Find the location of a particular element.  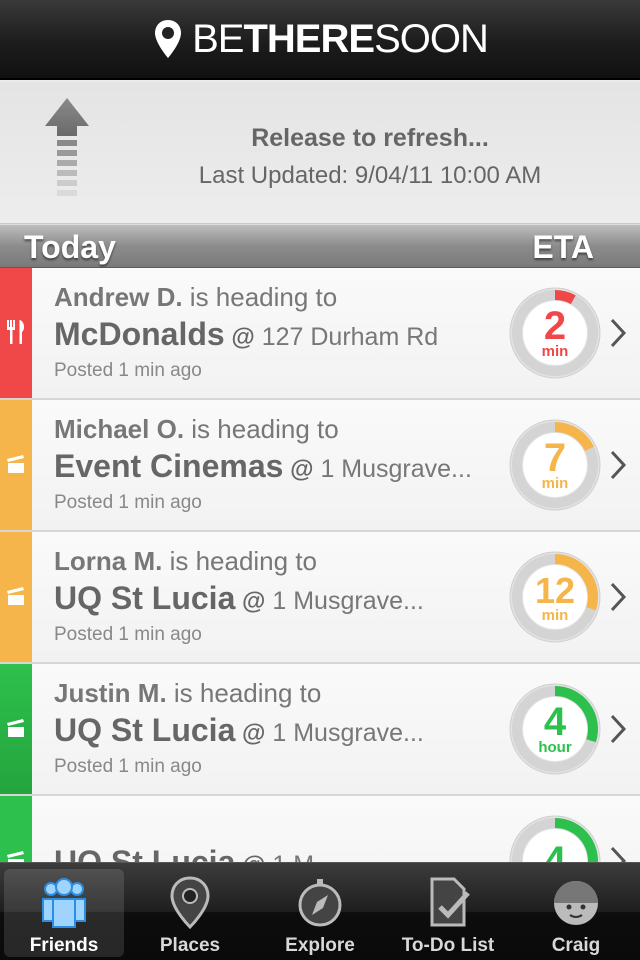

tab-places: Places is located at coordinates (190, 913).